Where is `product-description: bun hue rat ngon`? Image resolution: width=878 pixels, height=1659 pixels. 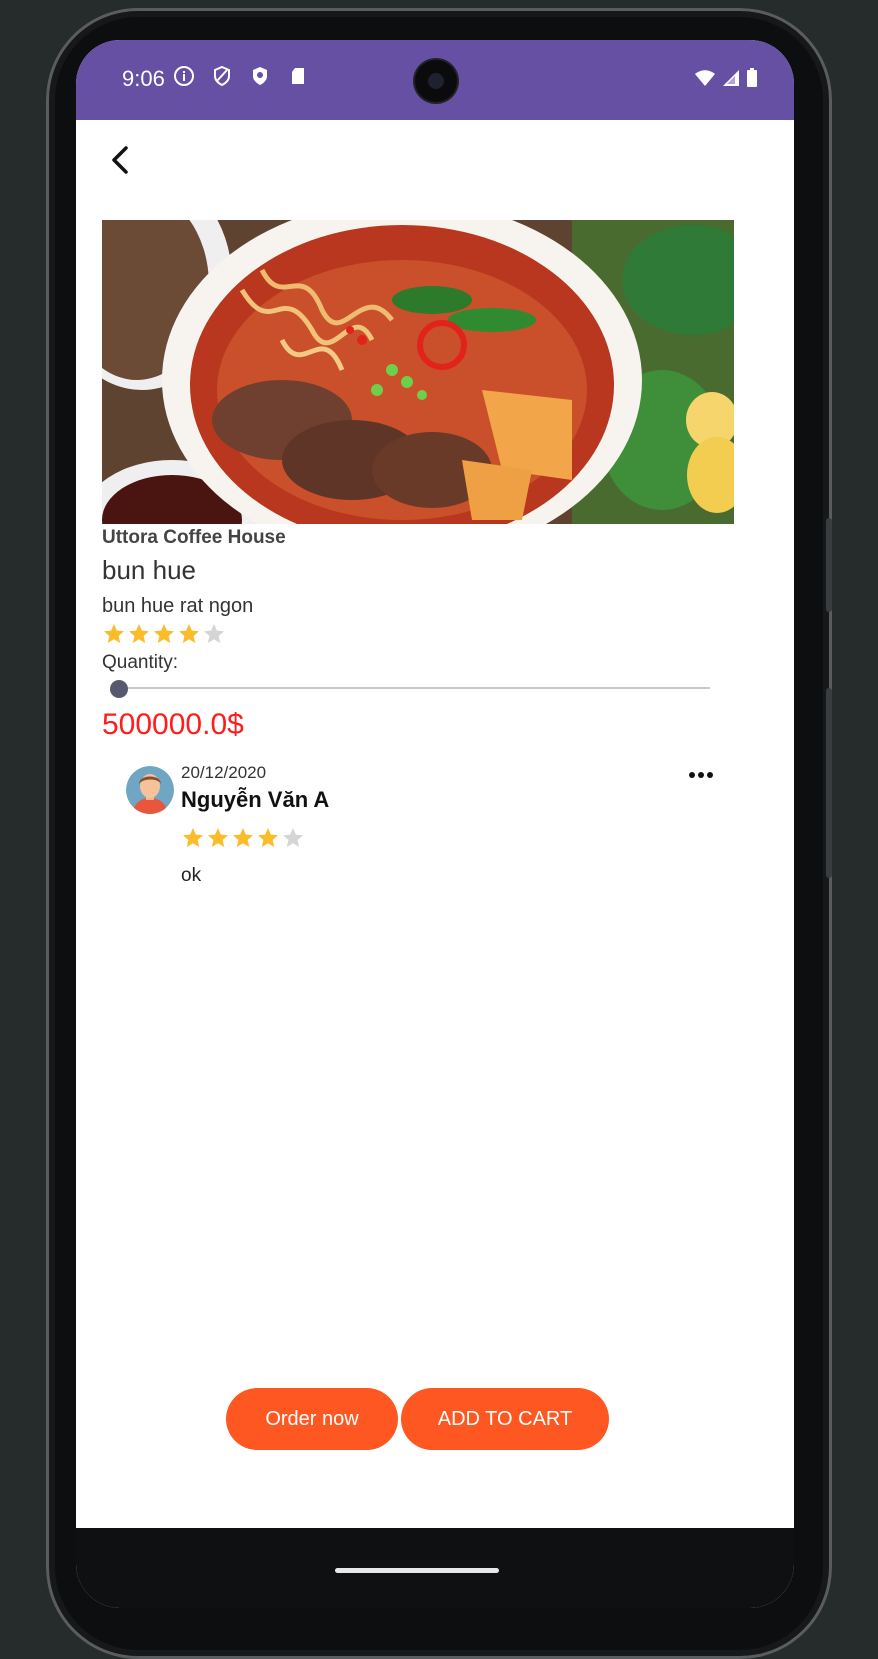
product-description: bun hue rat ngon is located at coordinates (178, 606).